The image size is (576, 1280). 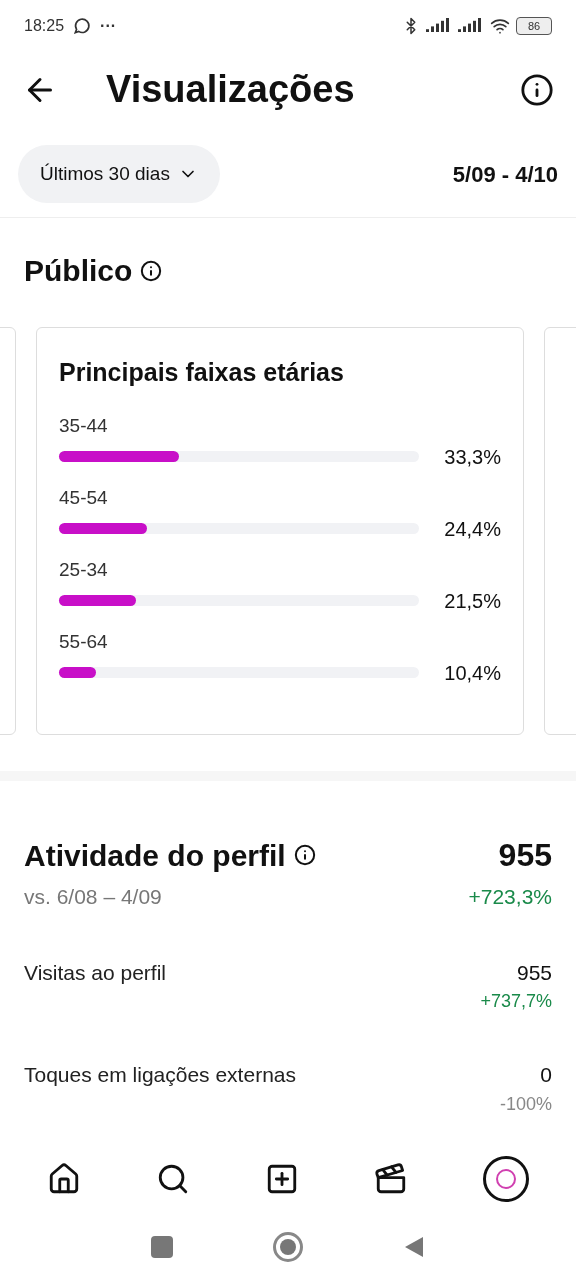 What do you see at coordinates (119, 174) in the screenshot?
I see `period-dropdown: Últimos 30 dias` at bounding box center [119, 174].